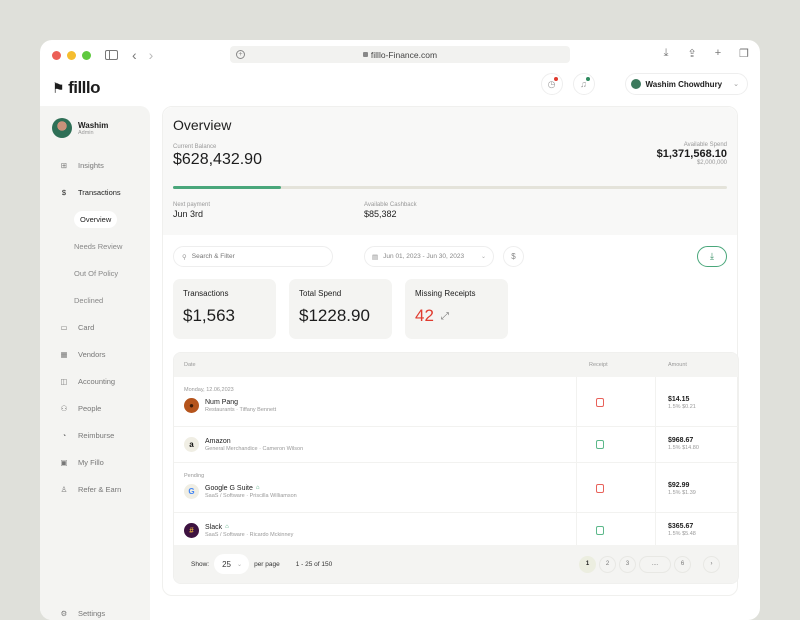 Image resolution: width=800 pixels, height=620 pixels. I want to click on profile-name: Washim, so click(93, 125).